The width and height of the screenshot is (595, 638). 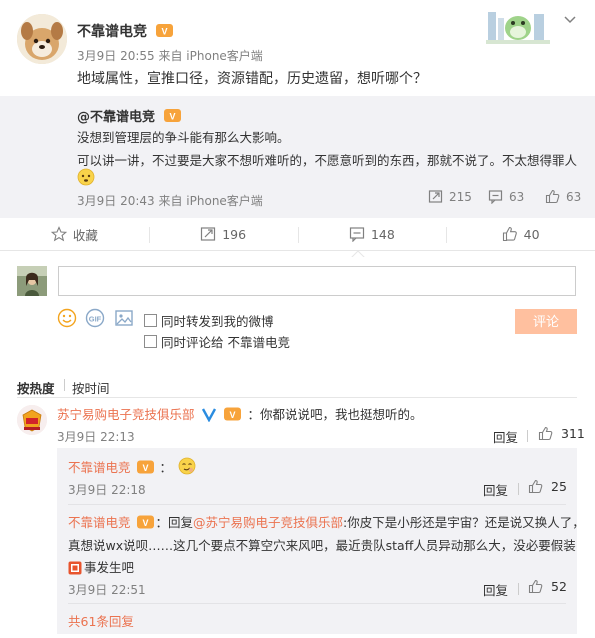 I want to click on comment-body: 苏宁易购电子竞技俱乐部 V ：你都说说吧，我也挺想听的。, so click(x=239, y=413).